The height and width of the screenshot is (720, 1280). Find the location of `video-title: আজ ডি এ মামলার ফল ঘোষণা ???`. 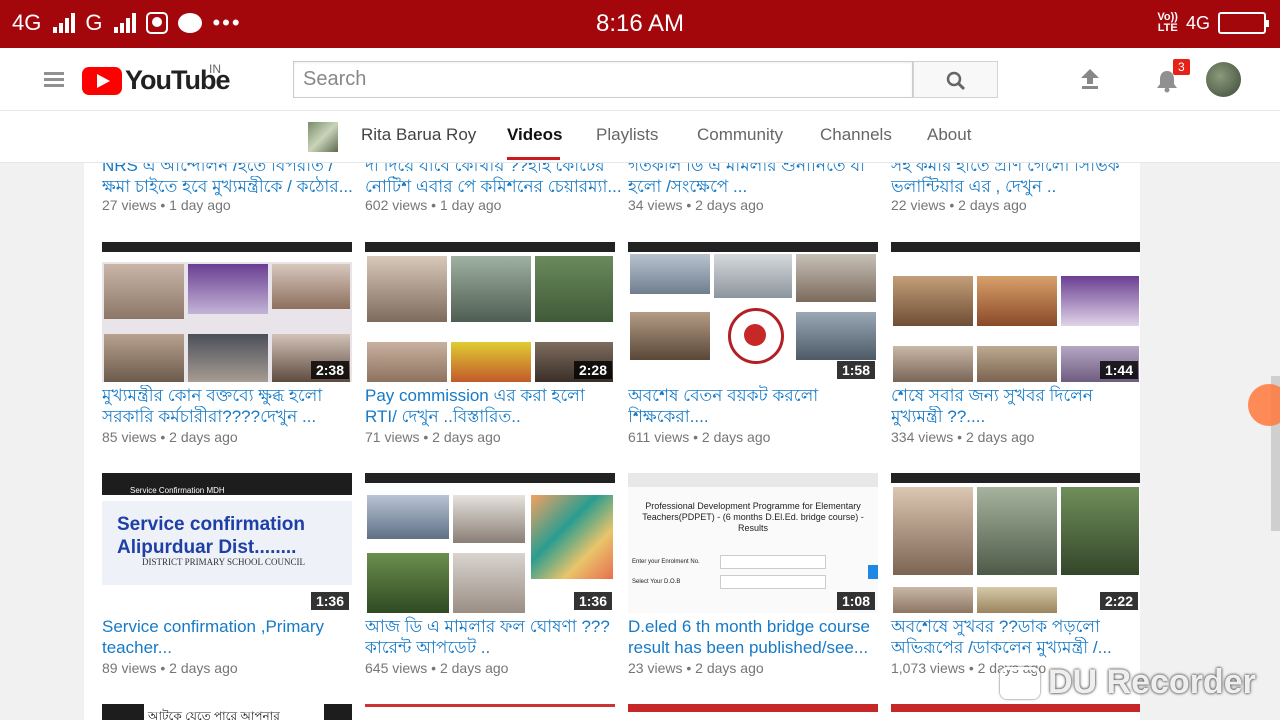

video-title: আজ ডি এ মামলার ফল ঘোষণা ??? is located at coordinates (494, 626).